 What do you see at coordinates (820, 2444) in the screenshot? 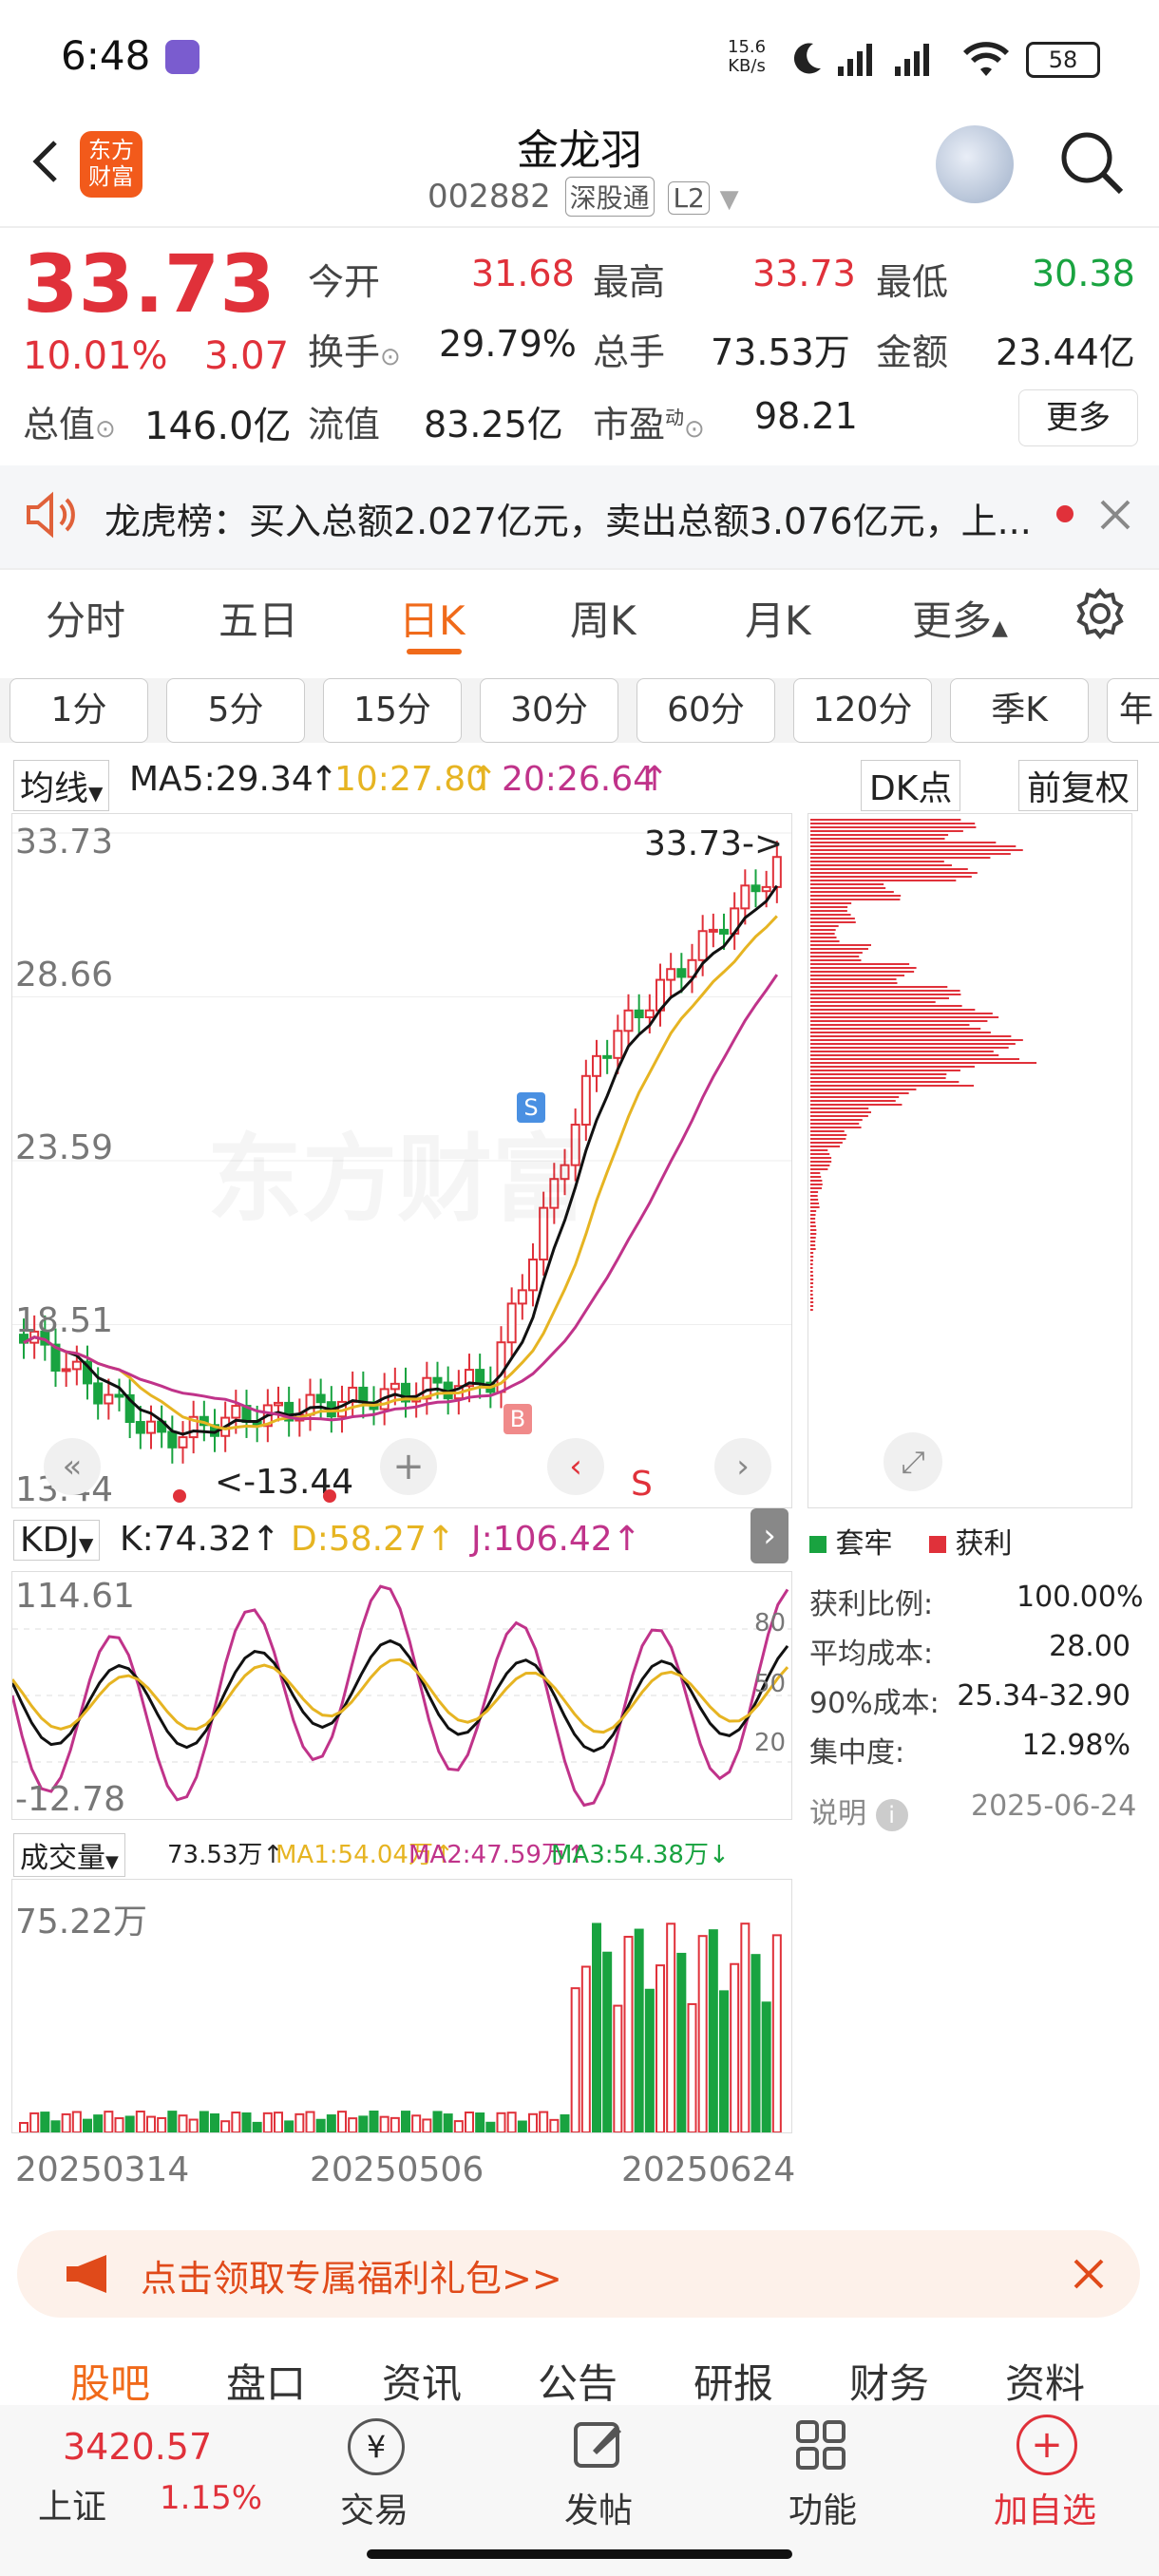
I see `grid-icon` at bounding box center [820, 2444].